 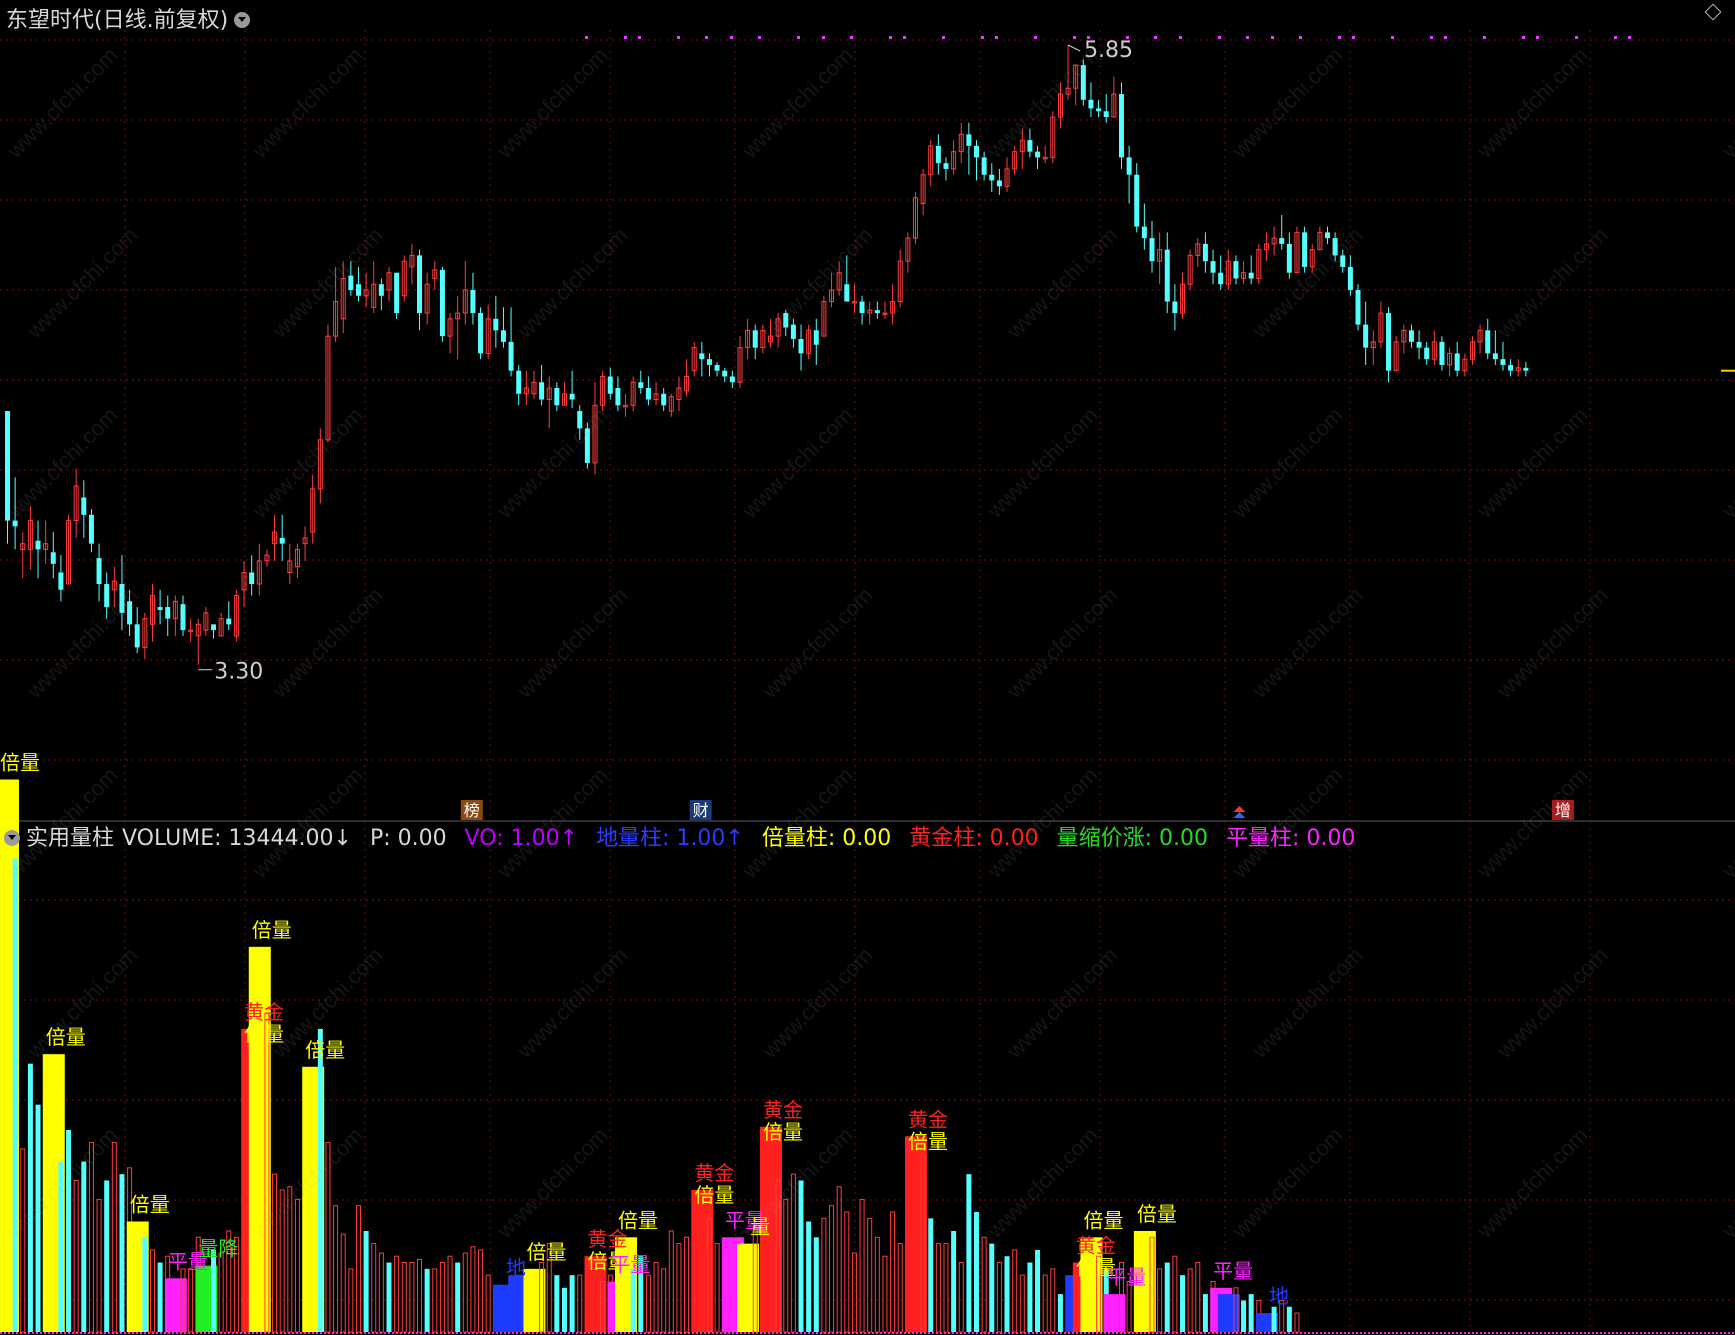 What do you see at coordinates (238, 672) in the screenshot?
I see `low-price-label: 3.30` at bounding box center [238, 672].